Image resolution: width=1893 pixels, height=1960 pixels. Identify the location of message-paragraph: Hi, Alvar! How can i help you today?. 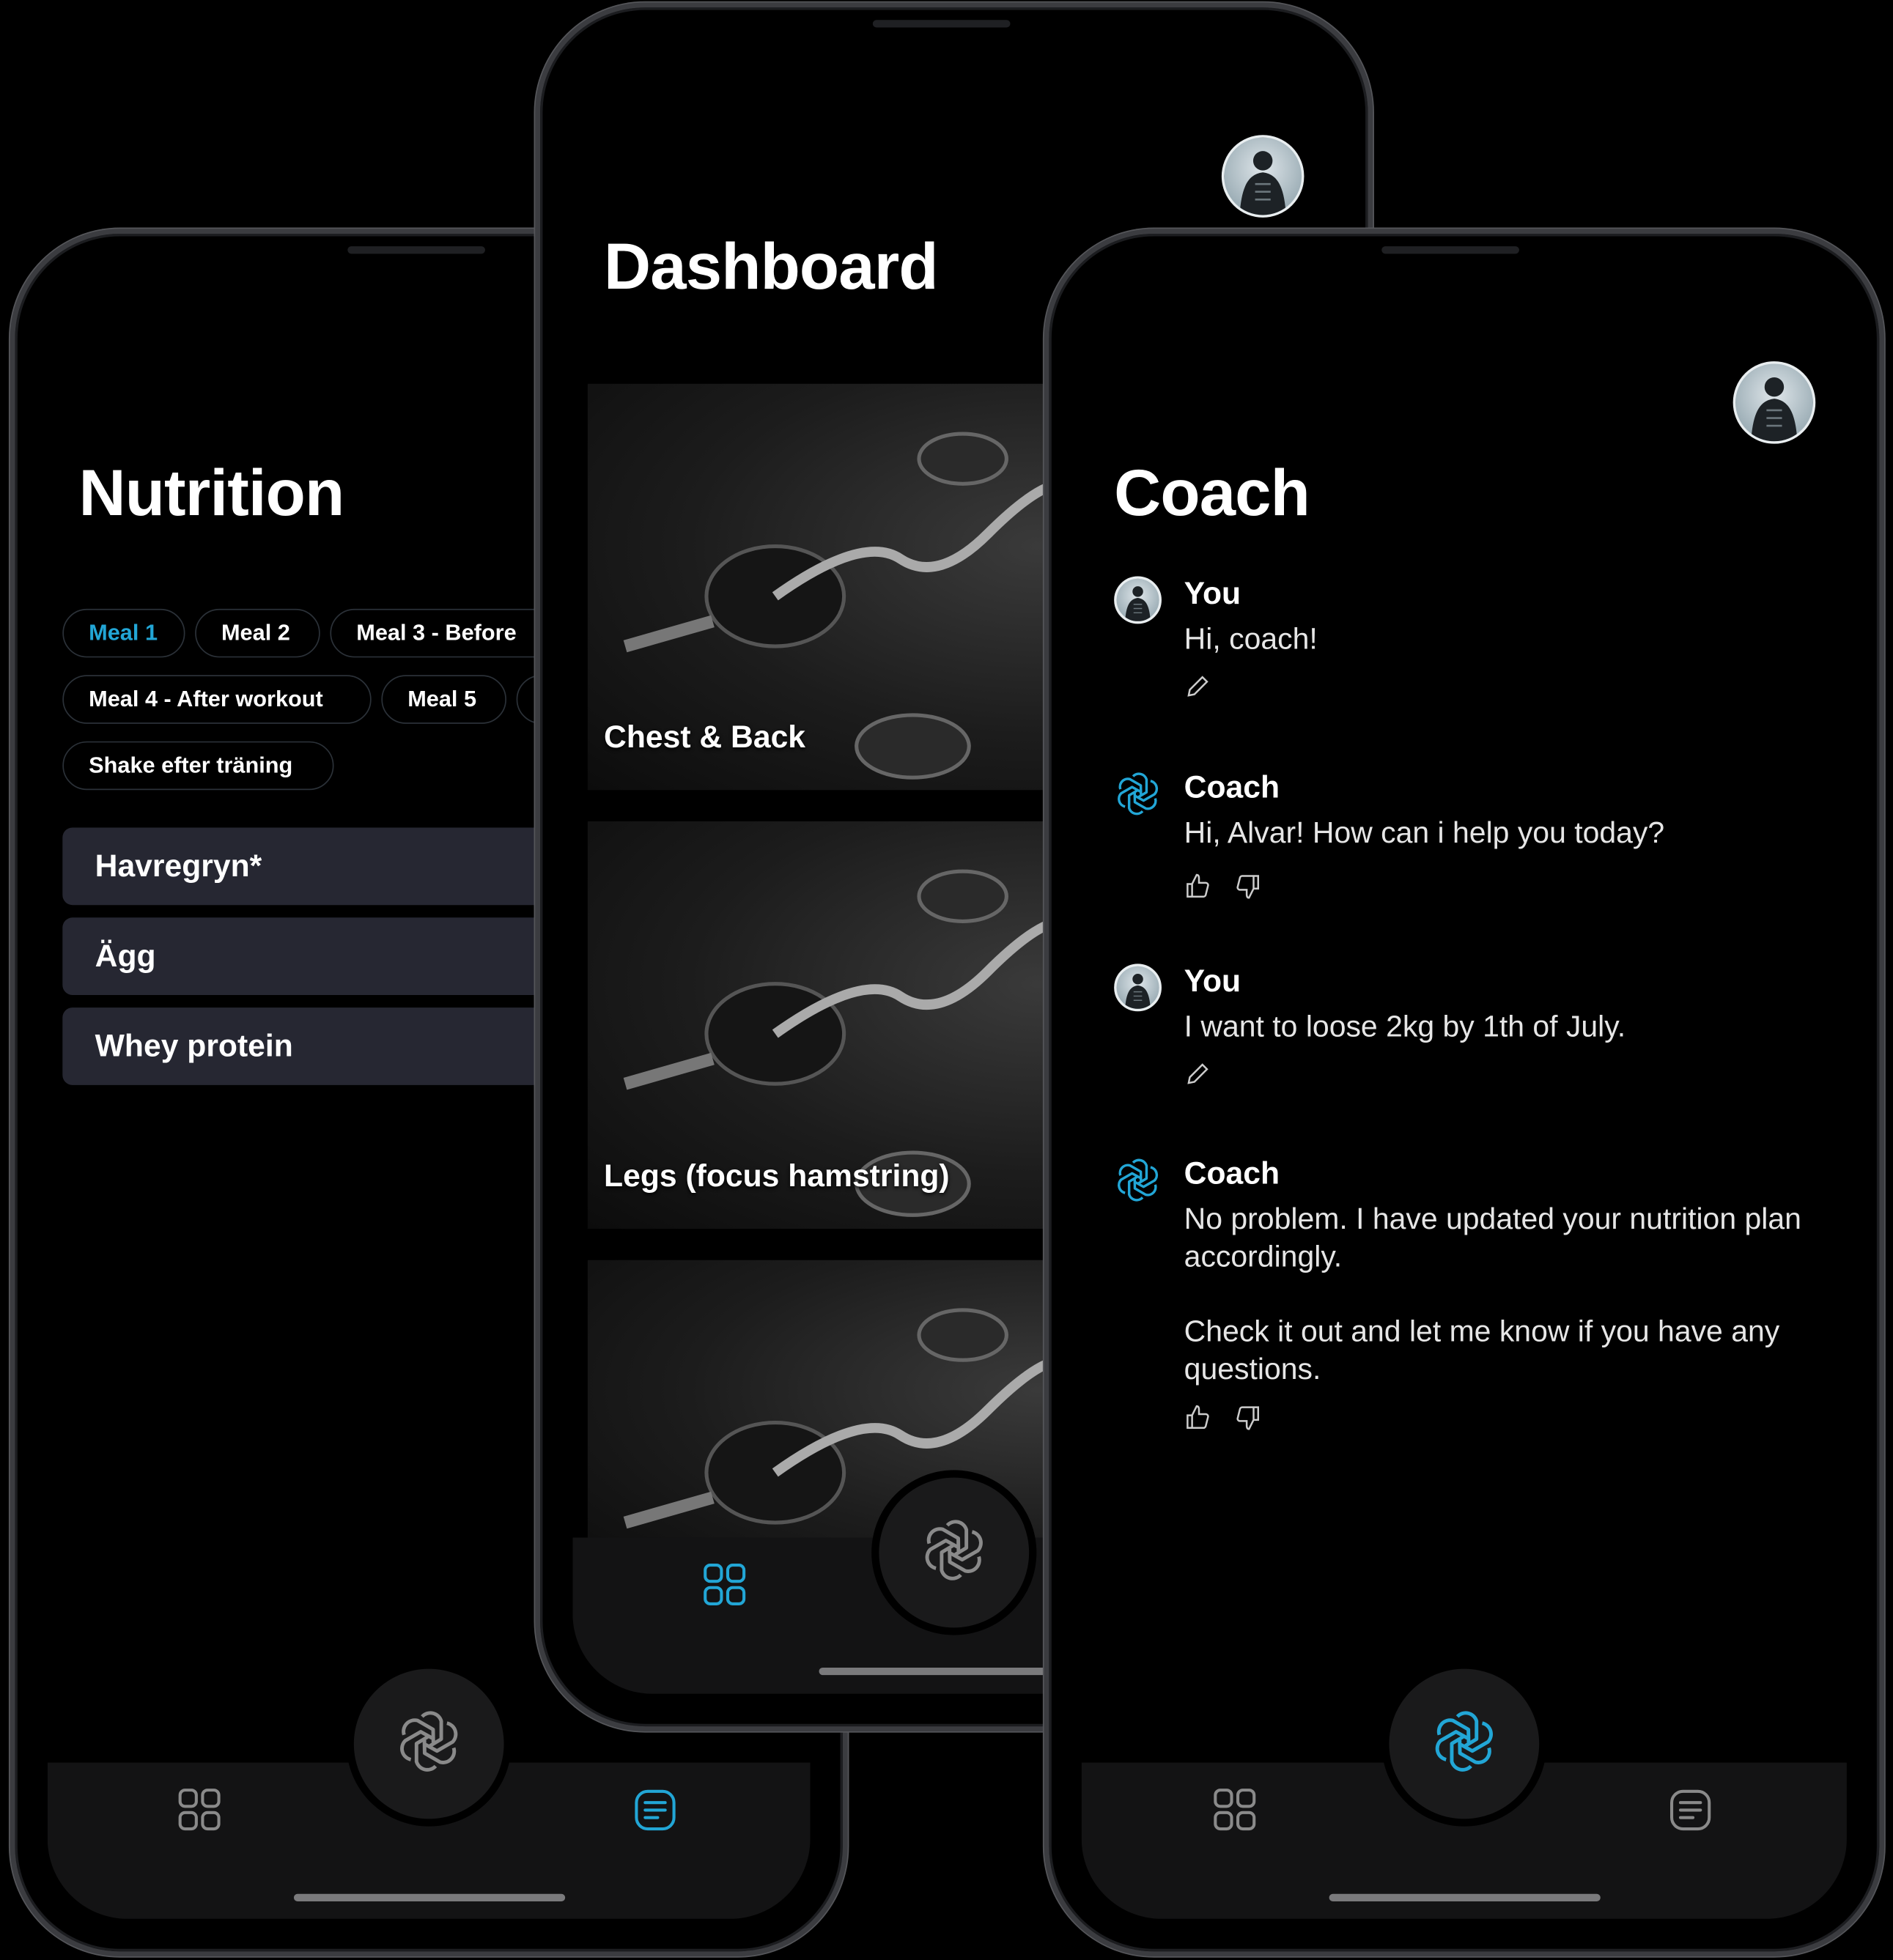
(1424, 834).